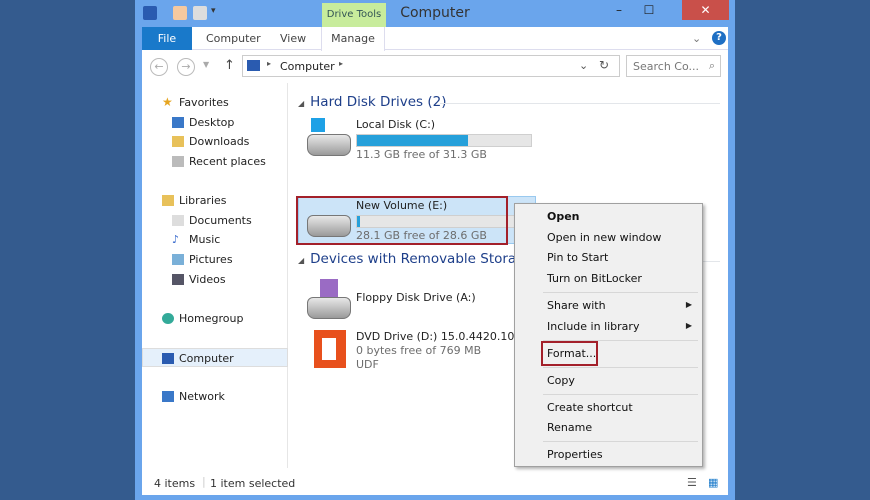 Image resolution: width=870 pixels, height=500 pixels. I want to click on label: Libraries, so click(203, 200).